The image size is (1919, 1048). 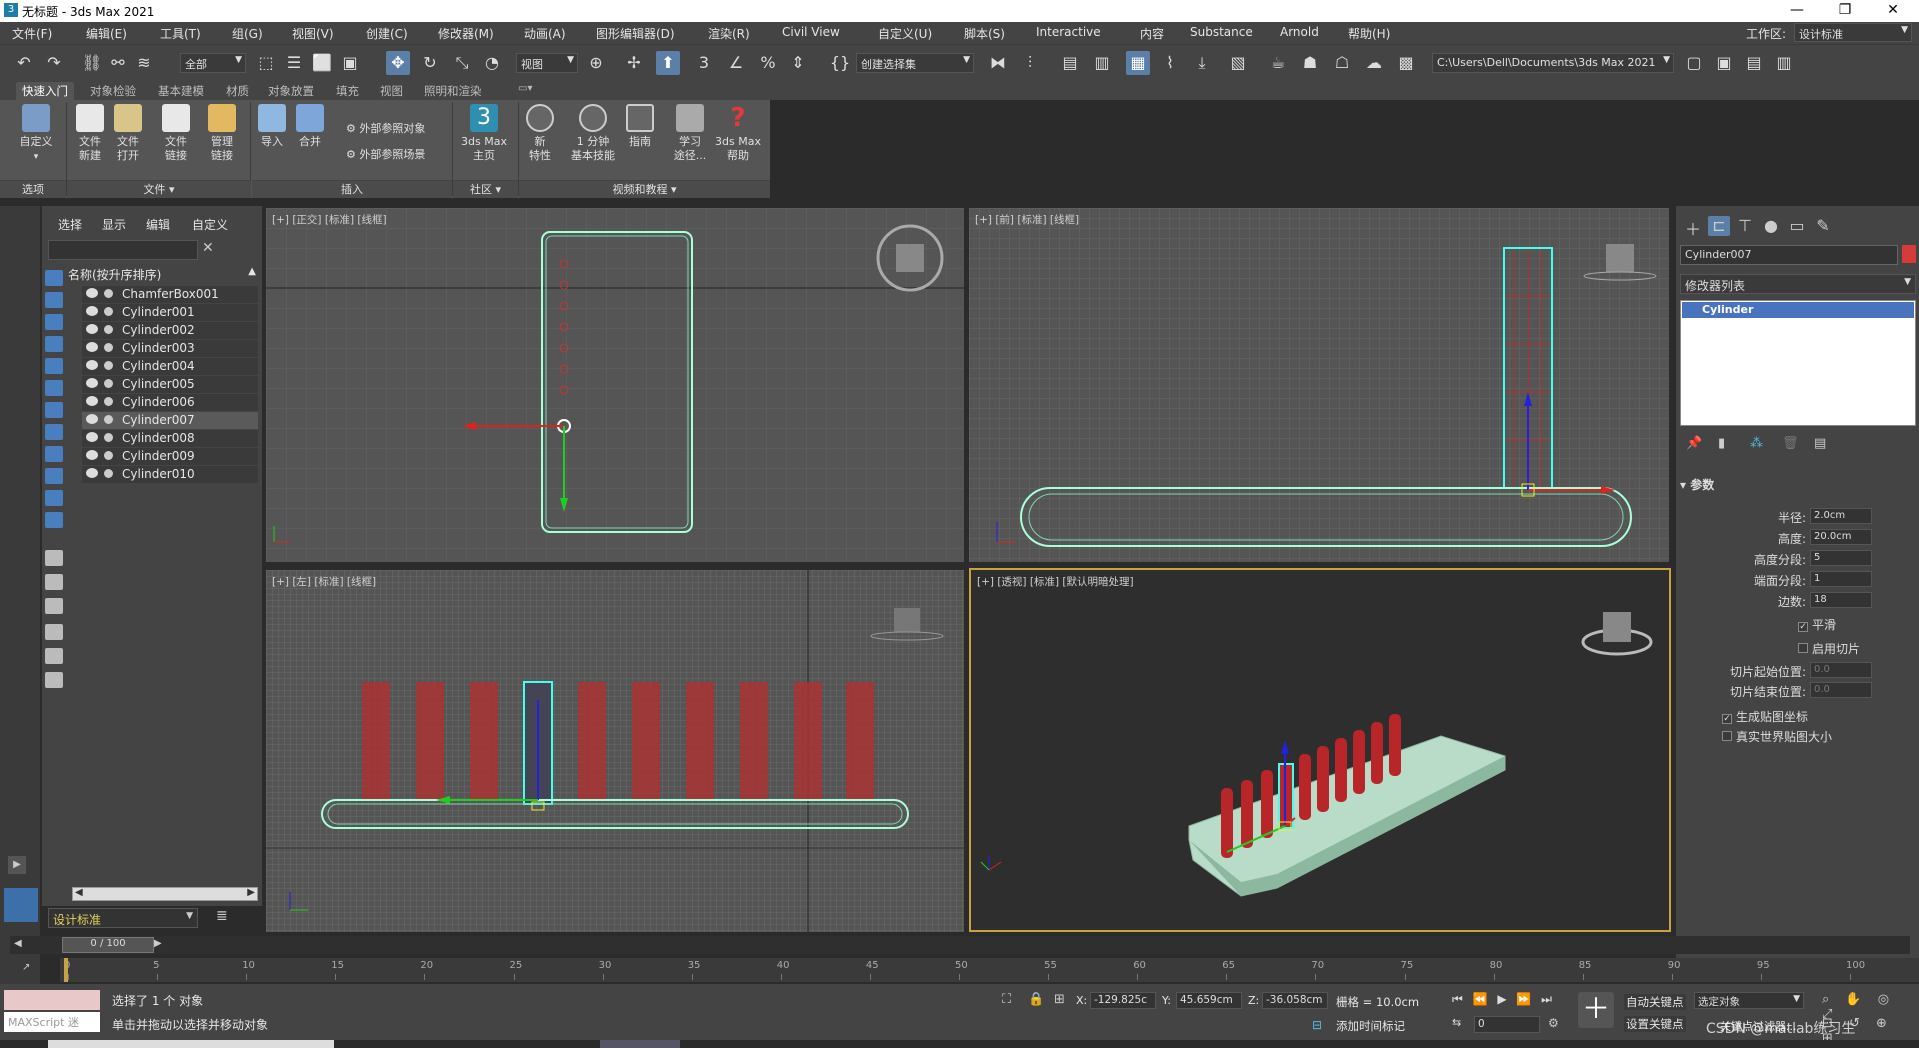 I want to click on filter-spacewarps-icon, so click(x=54, y=388).